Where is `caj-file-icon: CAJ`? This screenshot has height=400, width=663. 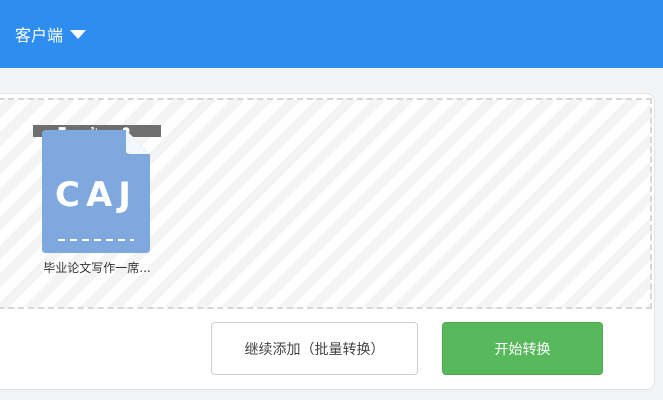
caj-file-icon: CAJ is located at coordinates (96, 191).